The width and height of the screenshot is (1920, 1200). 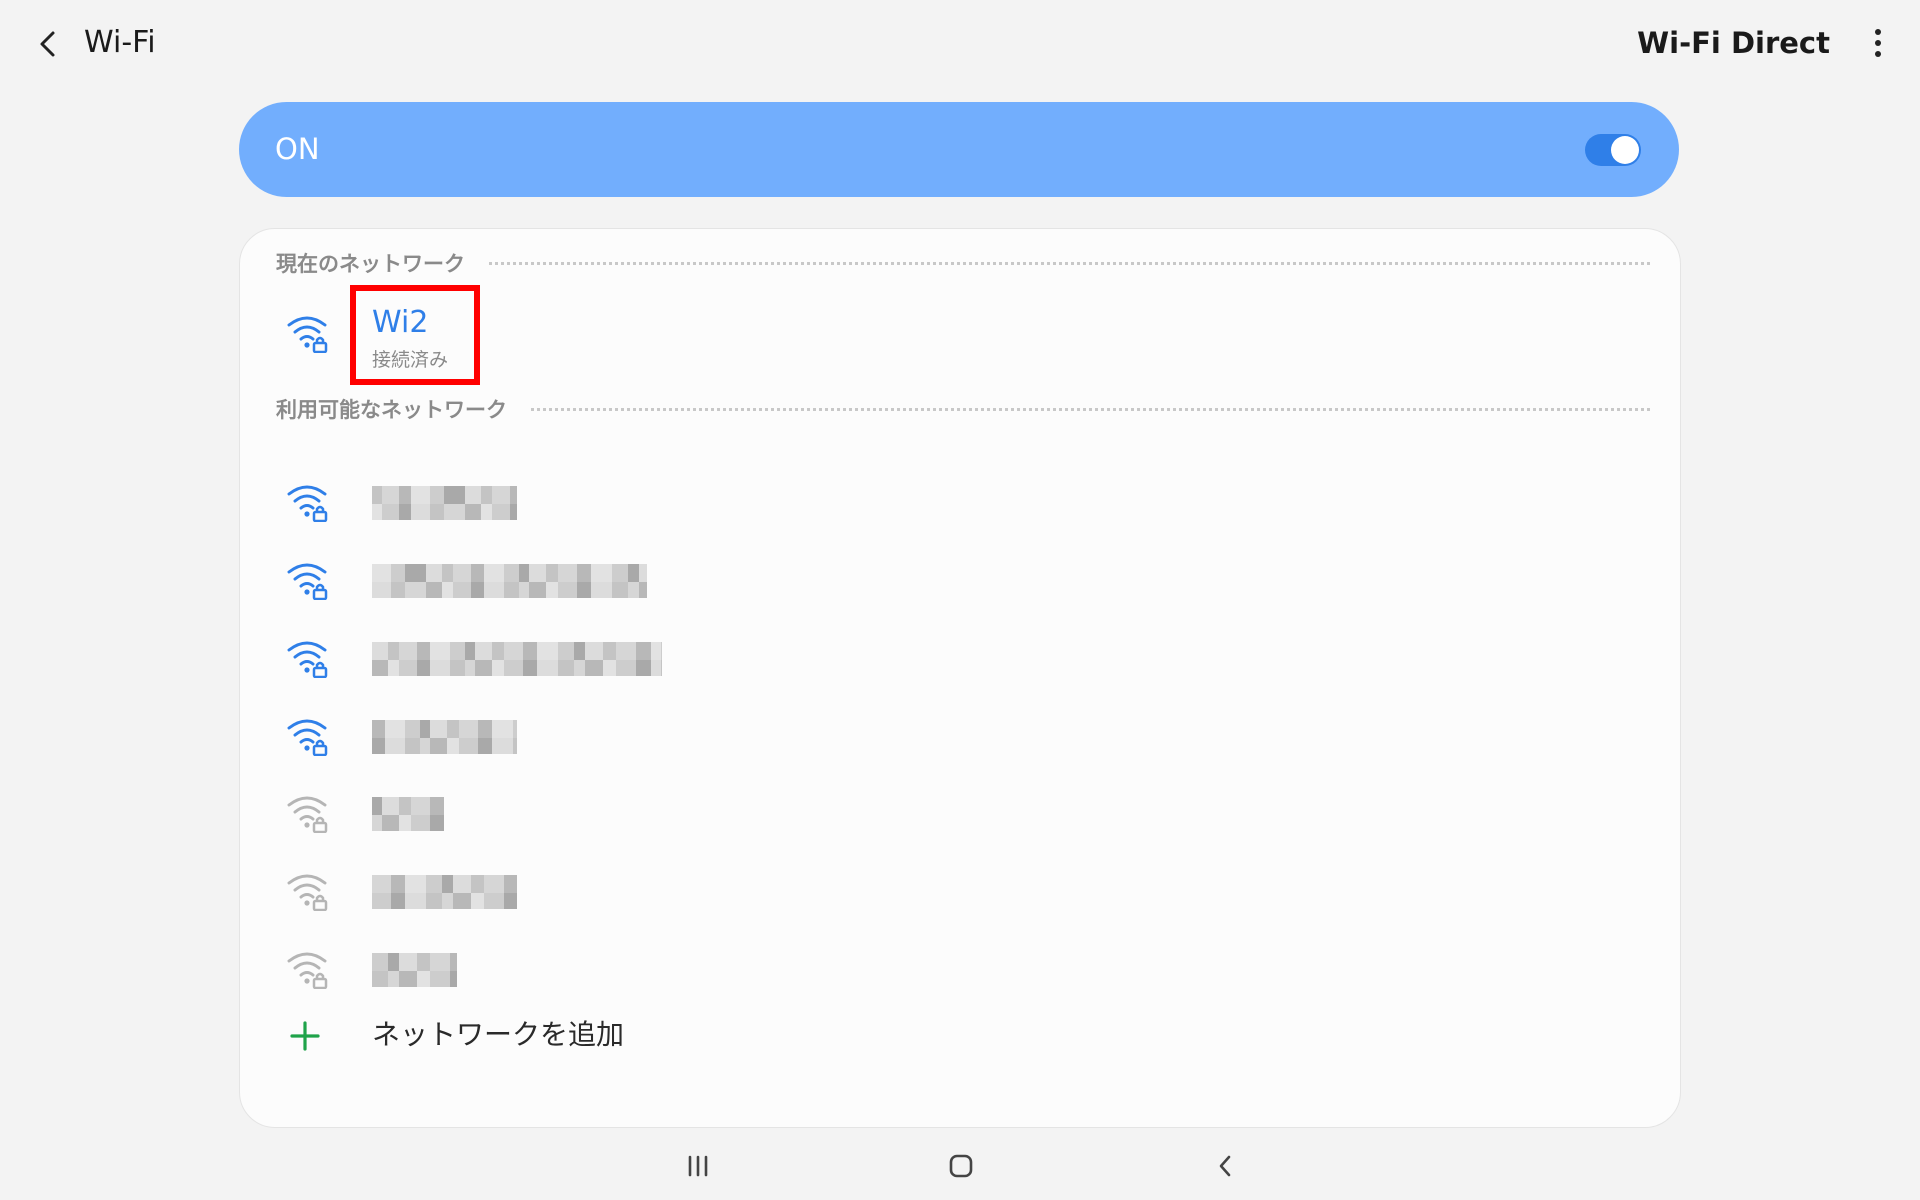 What do you see at coordinates (959, 149) in the screenshot?
I see `wifi-master-switch-row: ON` at bounding box center [959, 149].